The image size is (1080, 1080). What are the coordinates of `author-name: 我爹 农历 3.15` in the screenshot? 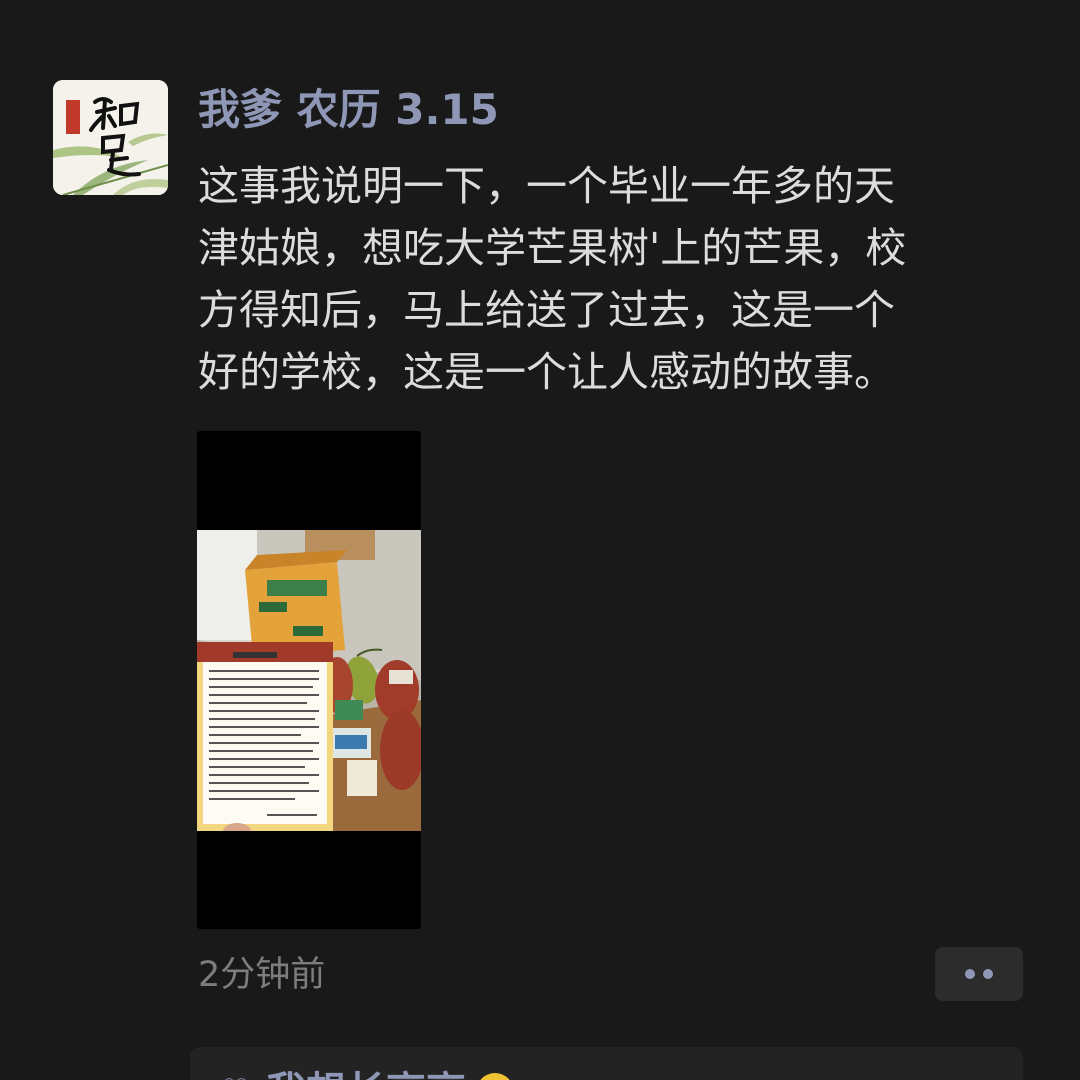 It's located at (348, 110).